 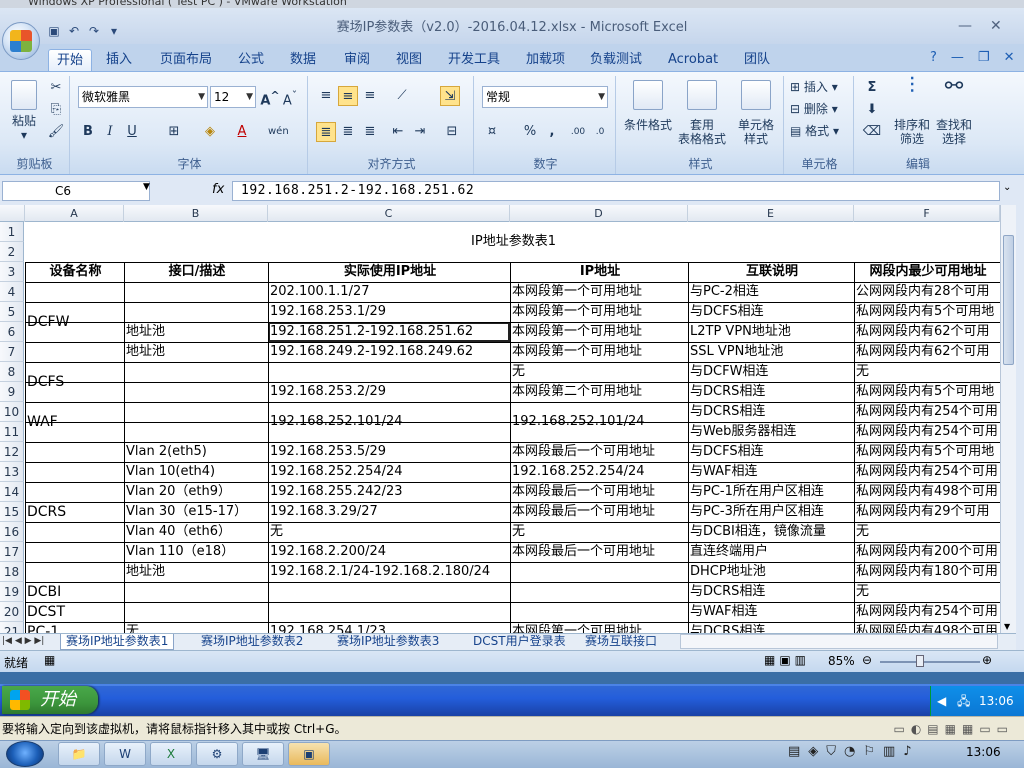 What do you see at coordinates (512, 242) in the screenshot?
I see `sheet-title: IP地址参数表1` at bounding box center [512, 242].